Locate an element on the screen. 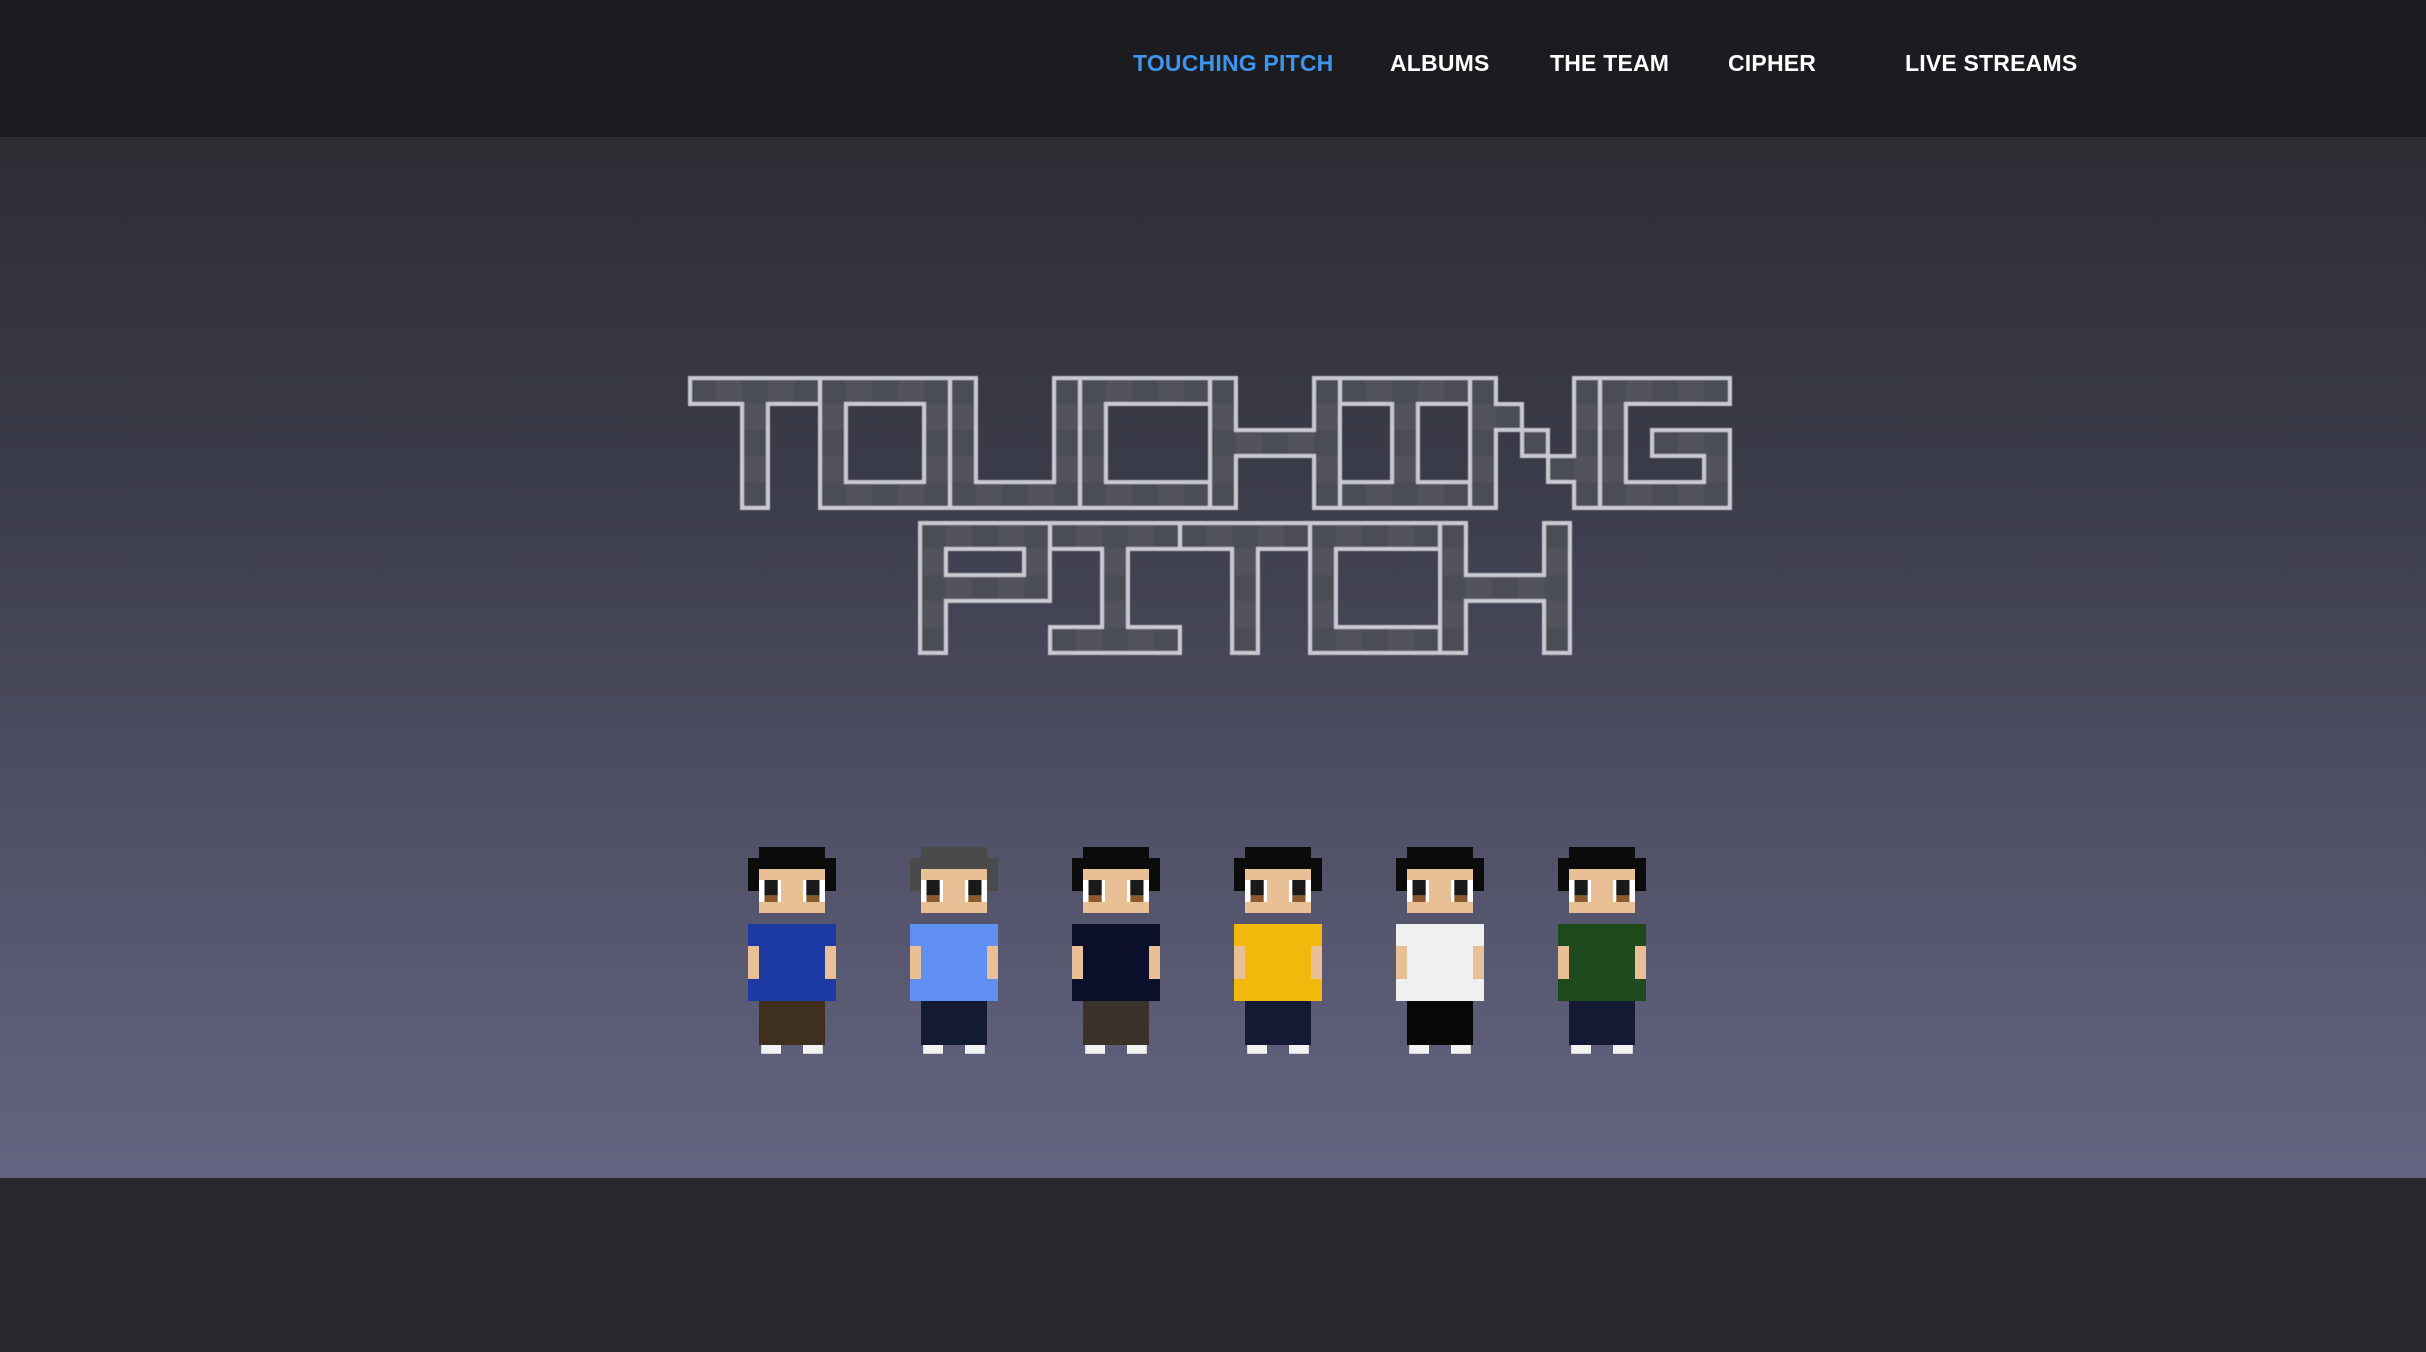 Image resolution: width=2426 pixels, height=1352 pixels. footer is located at coordinates (1213, 1265).